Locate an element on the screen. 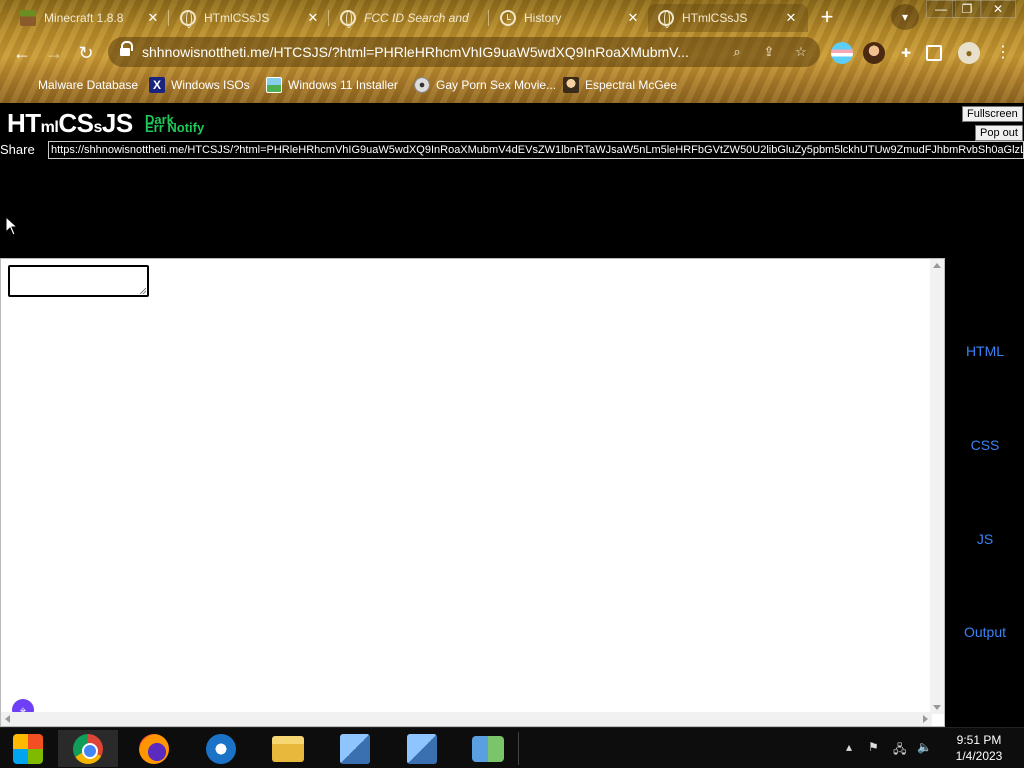  taskbar-chrome is located at coordinates (88, 748).